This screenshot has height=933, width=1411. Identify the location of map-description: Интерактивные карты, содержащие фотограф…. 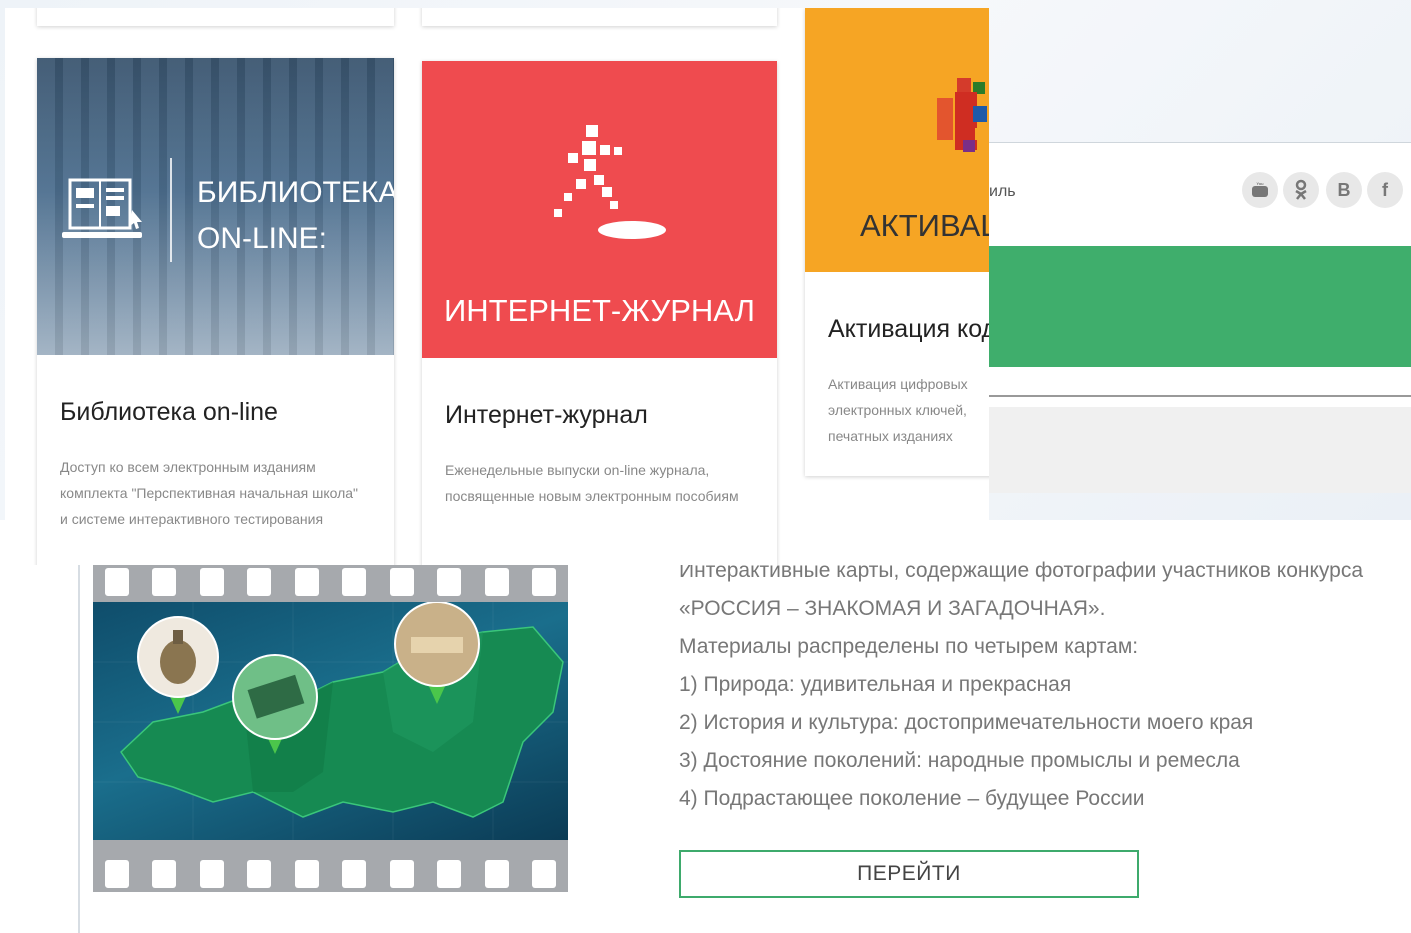
(1039, 685).